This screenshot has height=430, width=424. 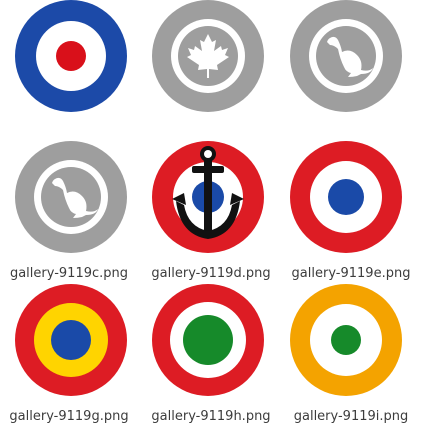 I want to click on gallery-item: gallery-9119c.png, so click(x=69, y=208).